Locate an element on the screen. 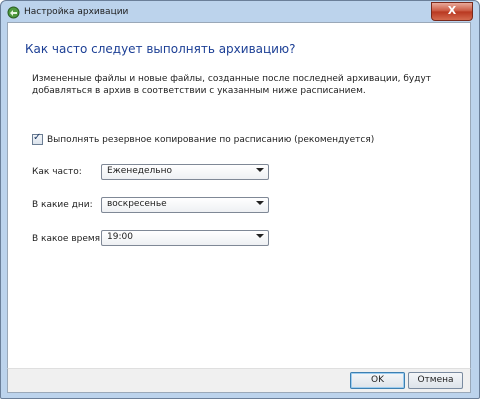  time-value: 19:00 is located at coordinates (120, 237).